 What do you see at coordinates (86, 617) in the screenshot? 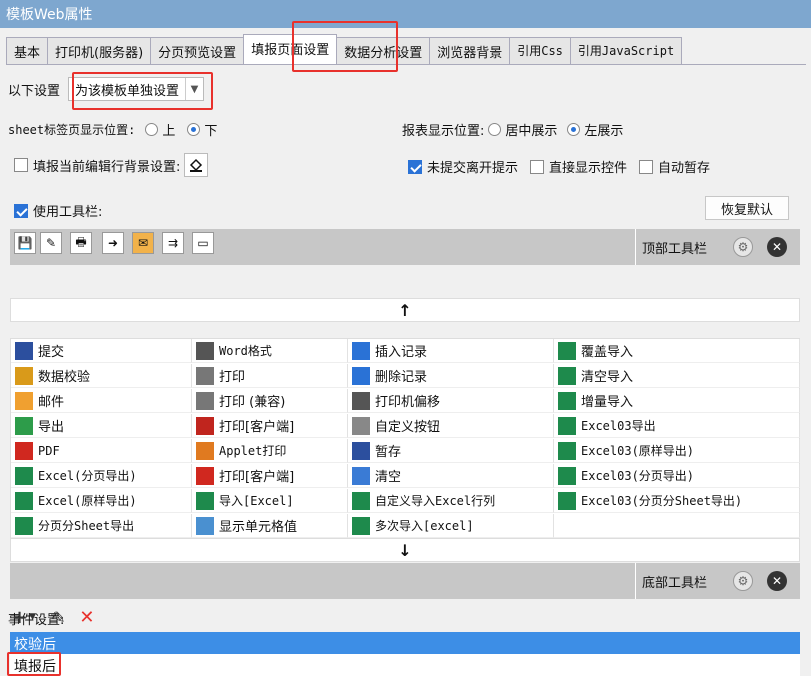
I see `delete-icon: ✕` at bounding box center [86, 617].